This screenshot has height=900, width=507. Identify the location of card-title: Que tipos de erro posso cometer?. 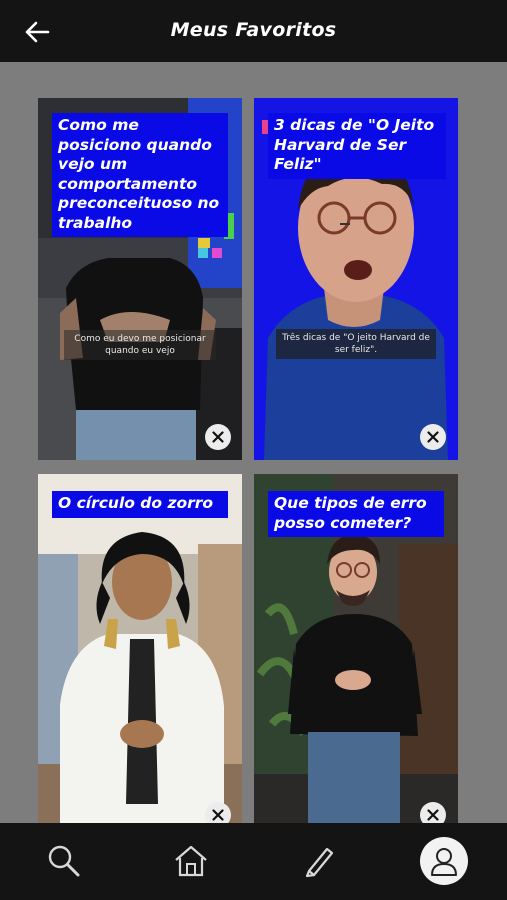
(356, 514).